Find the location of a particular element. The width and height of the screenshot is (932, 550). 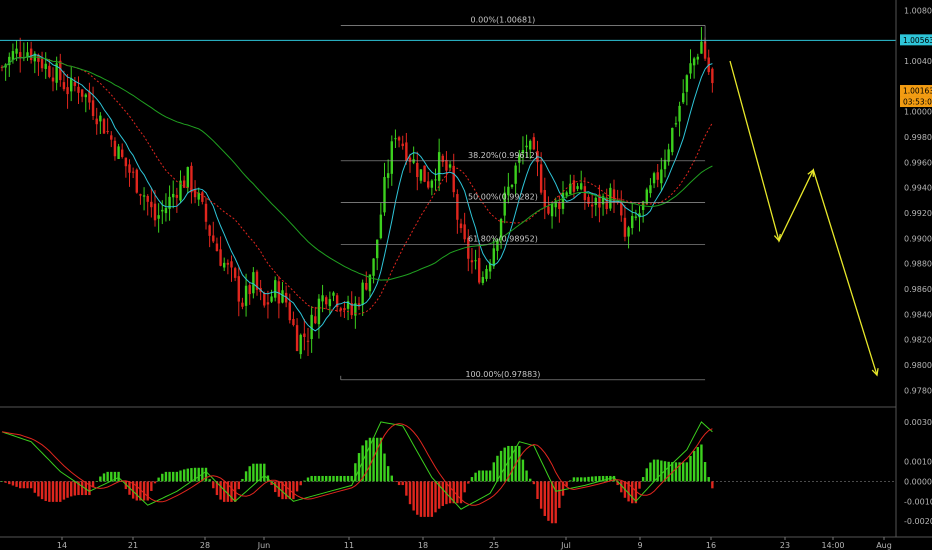

fib-level-label: 61.80%(0.98952) is located at coordinates (503, 238).